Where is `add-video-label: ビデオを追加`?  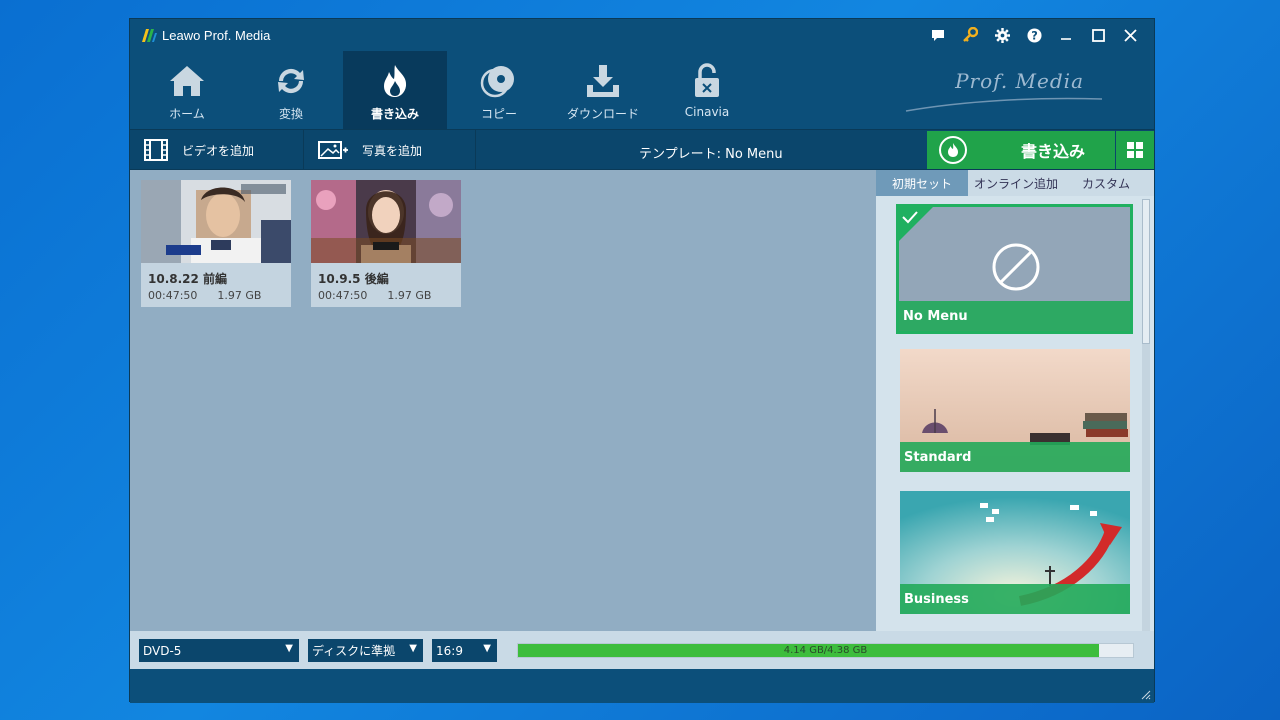
add-video-label: ビデオを追加 is located at coordinates (218, 150).